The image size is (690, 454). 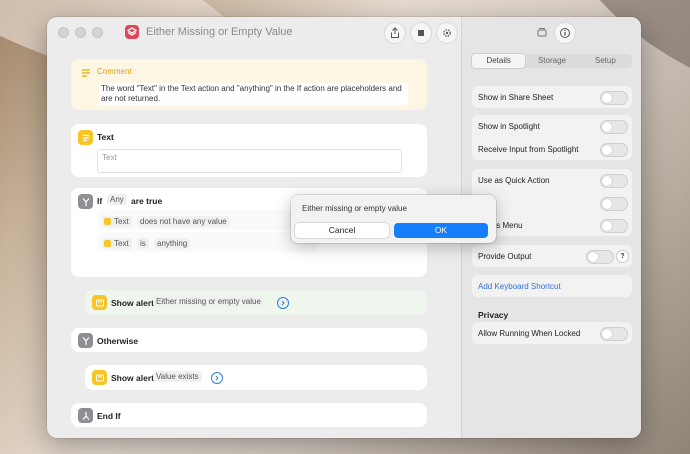 I want to click on if-branch-icon, so click(x=85, y=201).